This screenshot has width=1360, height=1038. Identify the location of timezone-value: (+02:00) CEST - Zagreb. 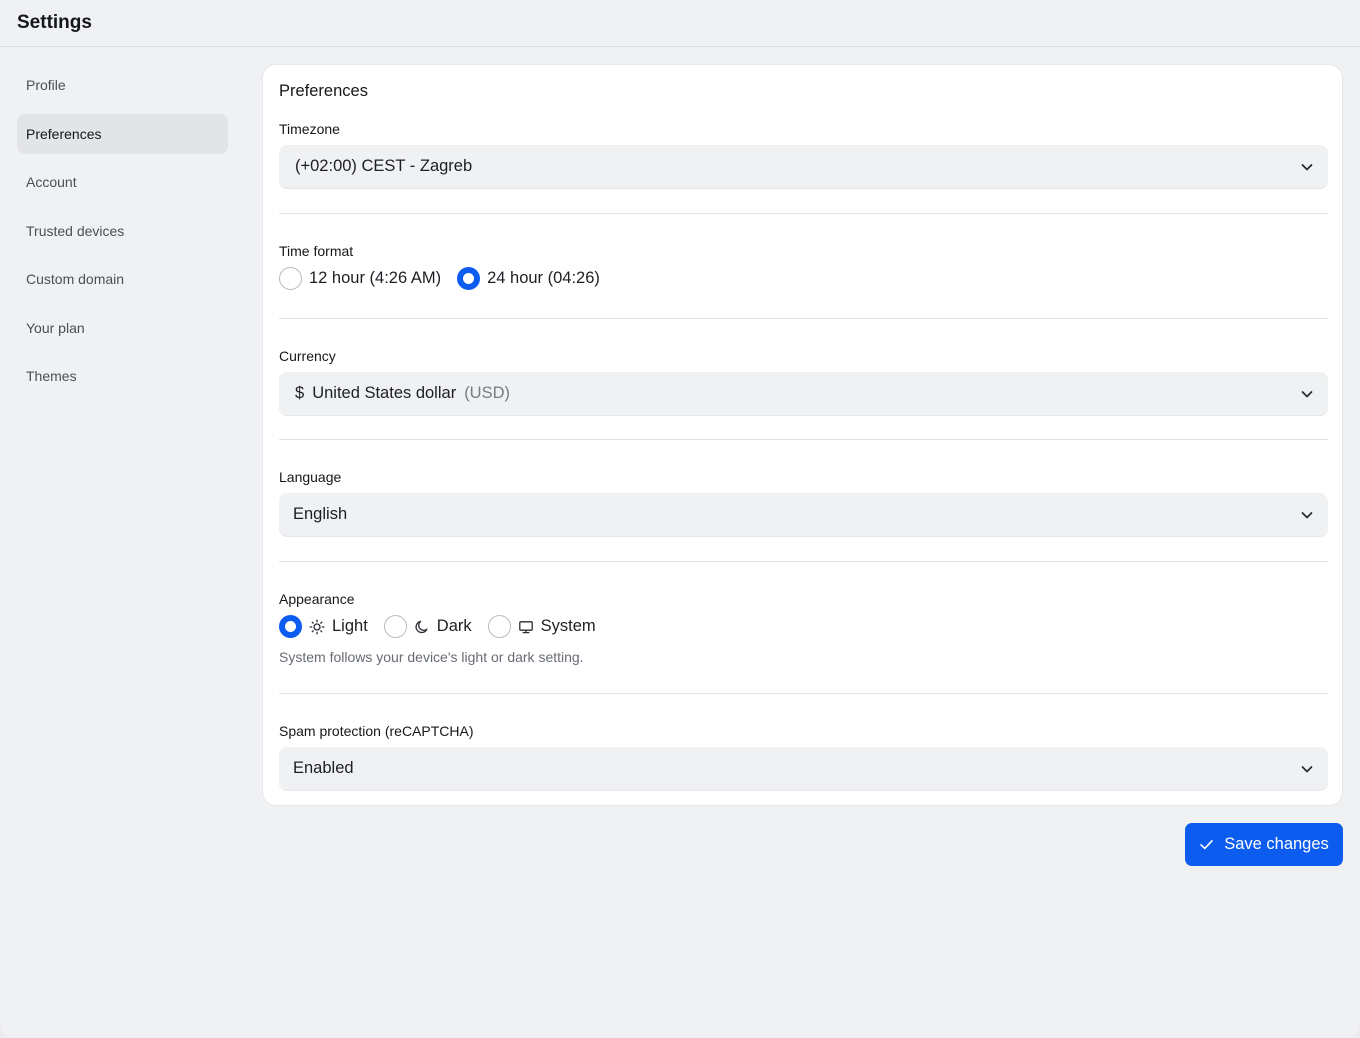
(384, 166).